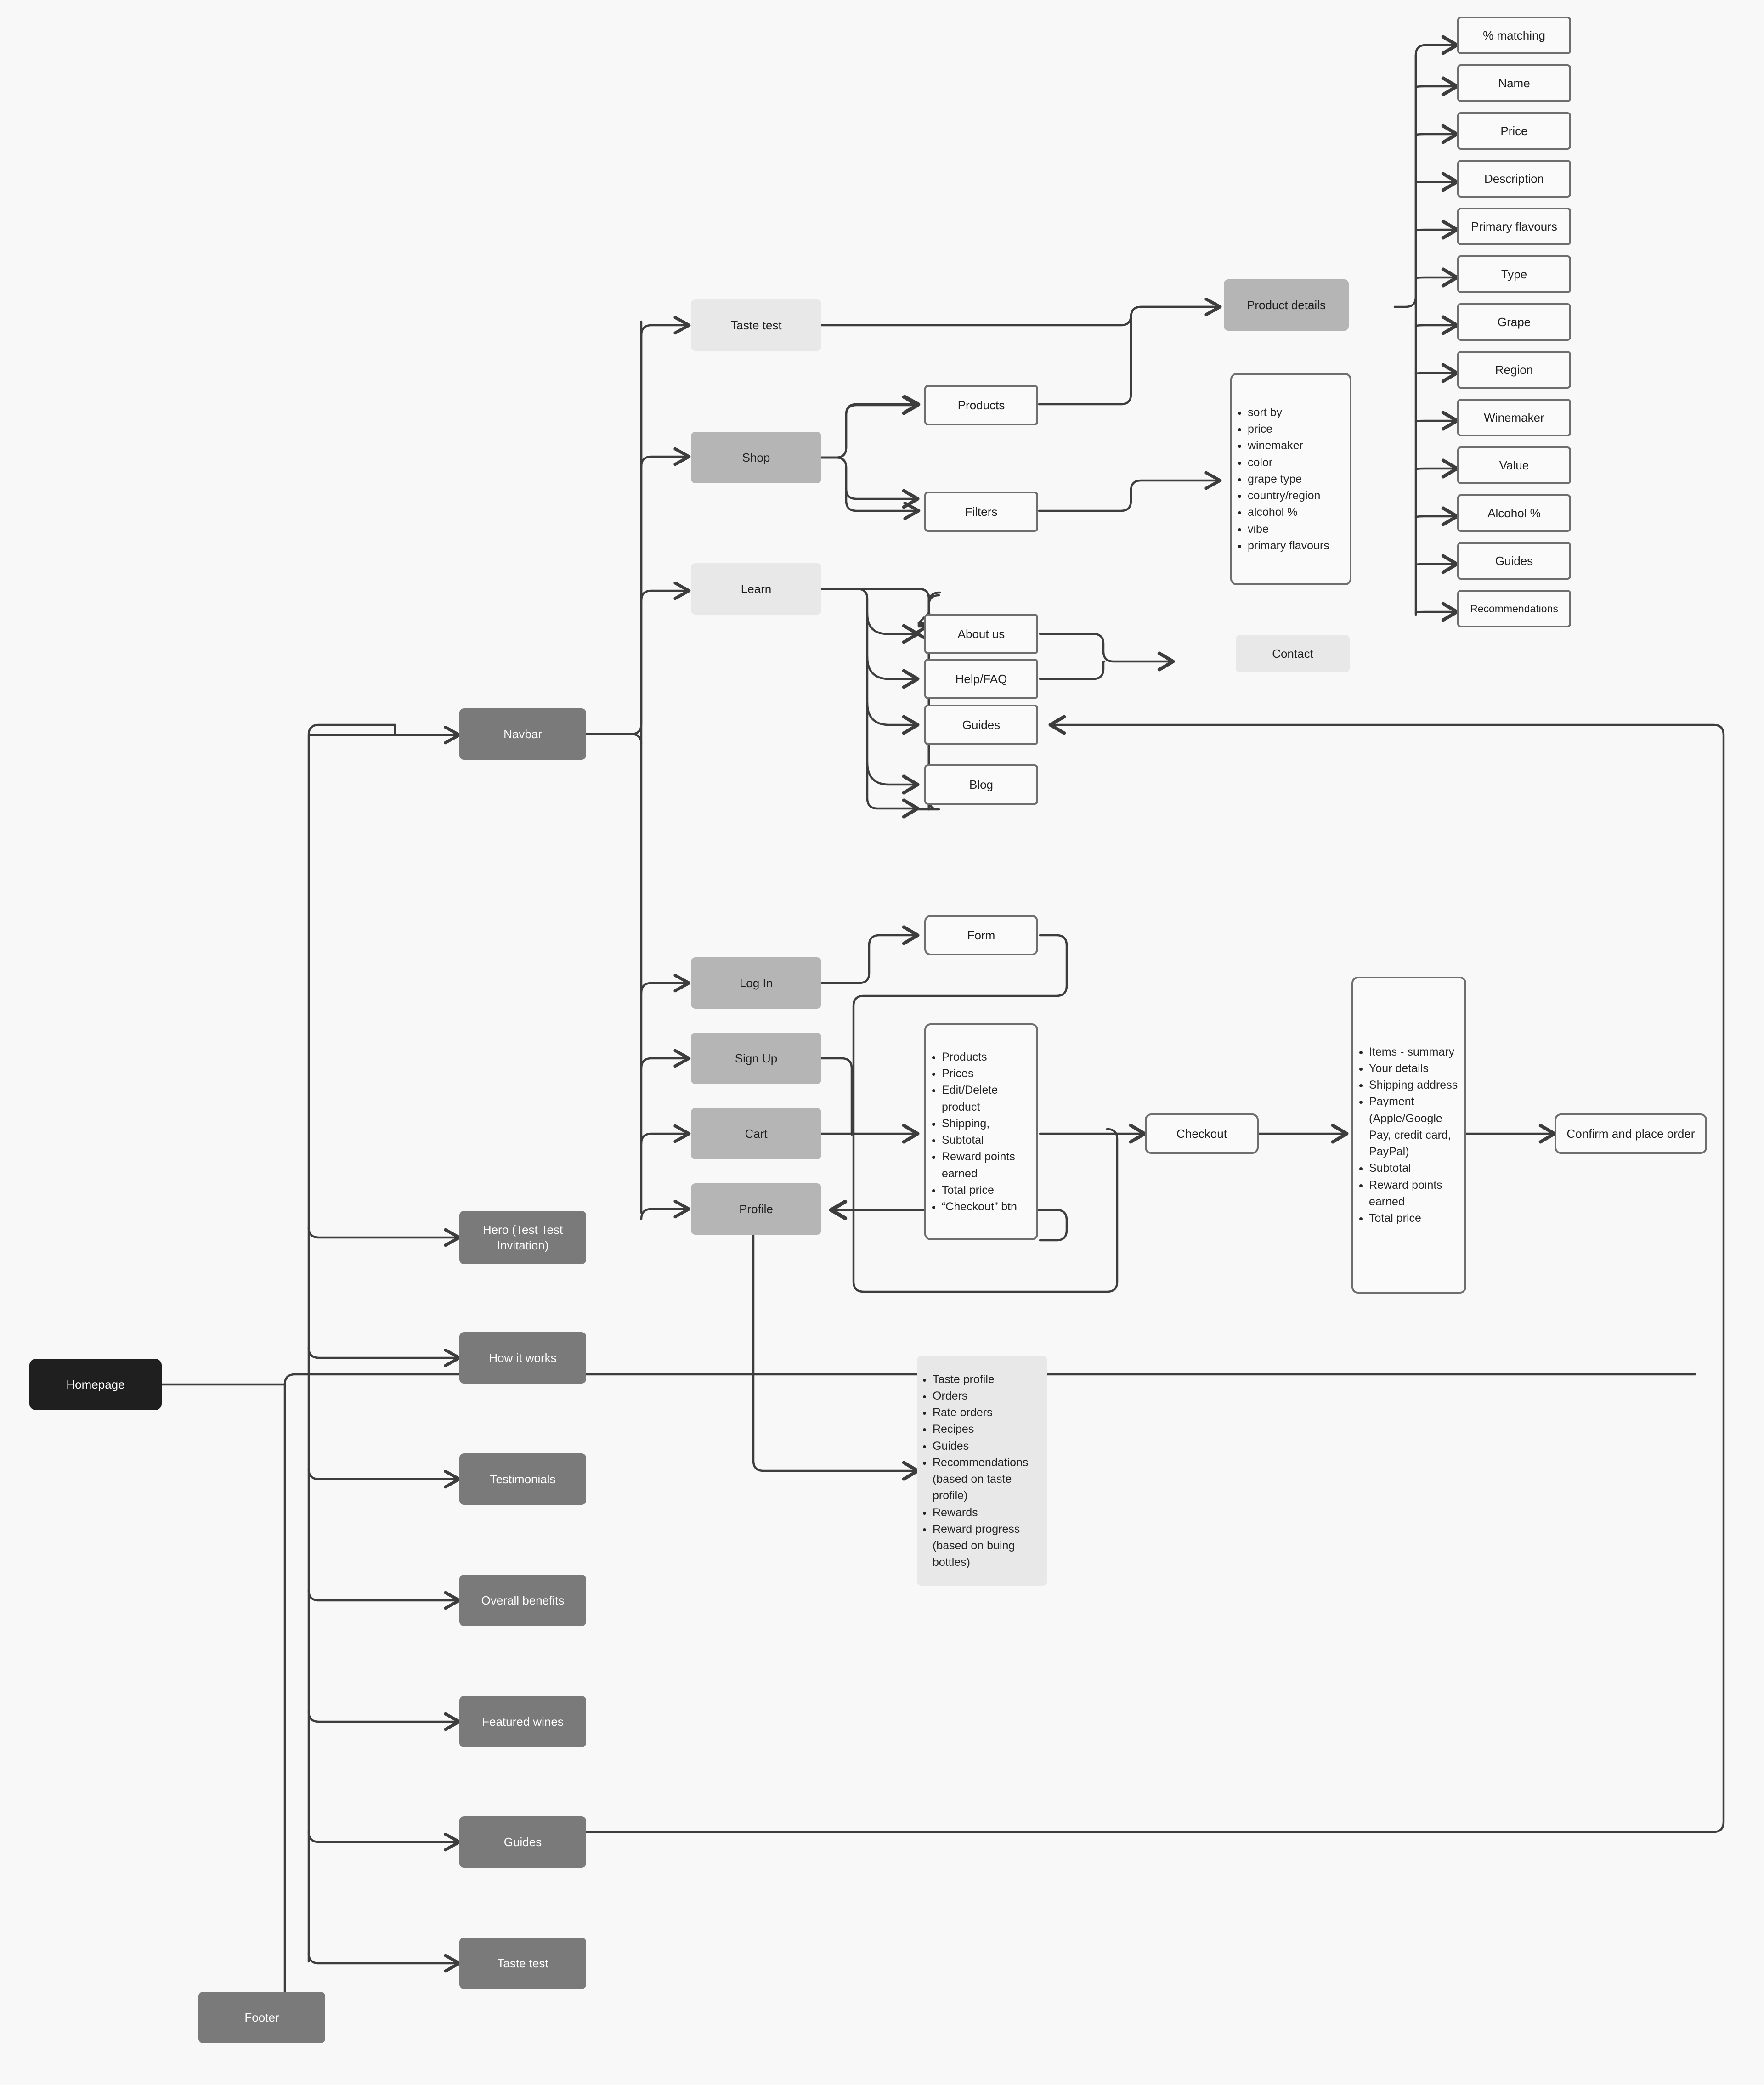 This screenshot has width=1764, height=2085. I want to click on node-nav-cart: Cart, so click(756, 1133).